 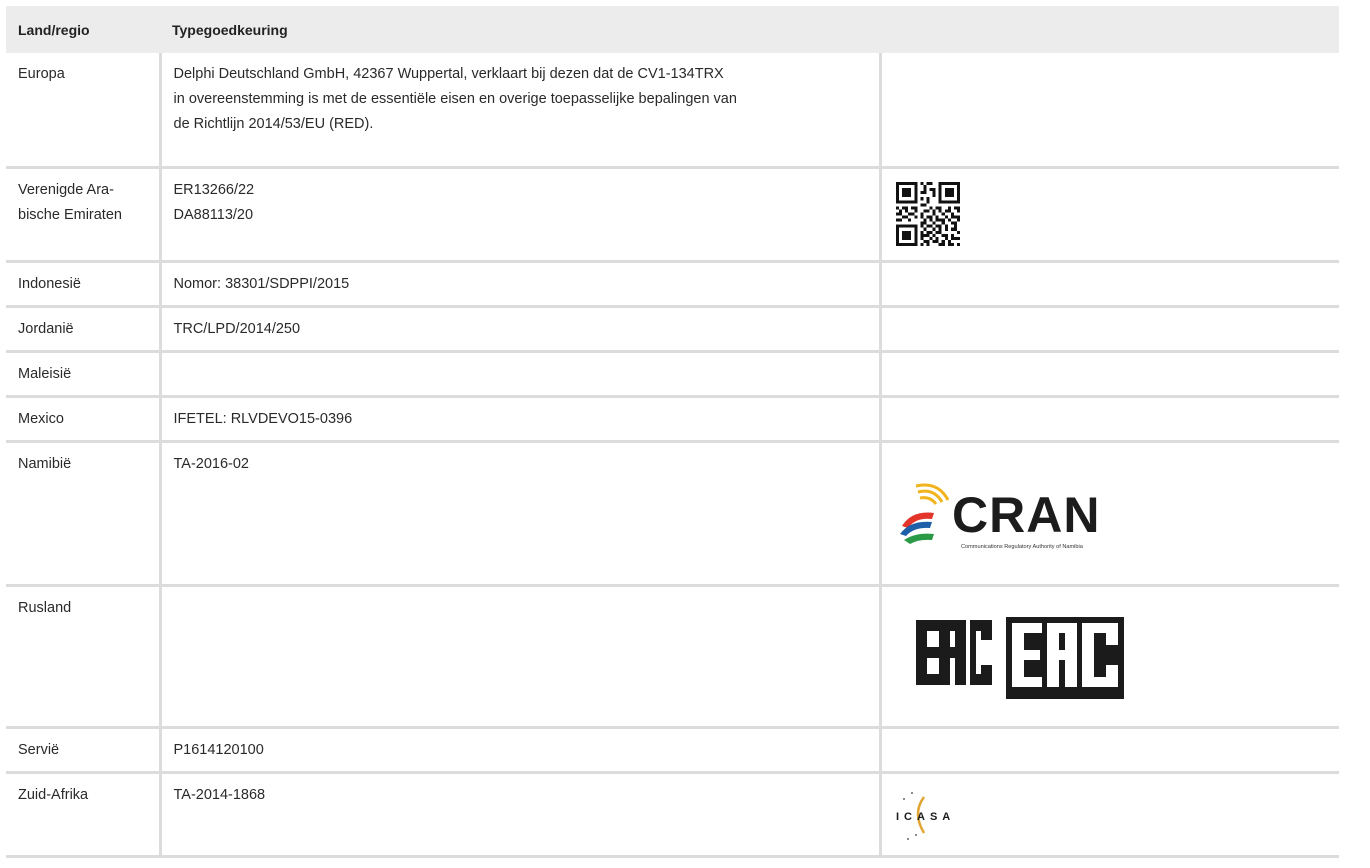 I want to click on cran-logo-text: CRAN, so click(x=1026, y=515).